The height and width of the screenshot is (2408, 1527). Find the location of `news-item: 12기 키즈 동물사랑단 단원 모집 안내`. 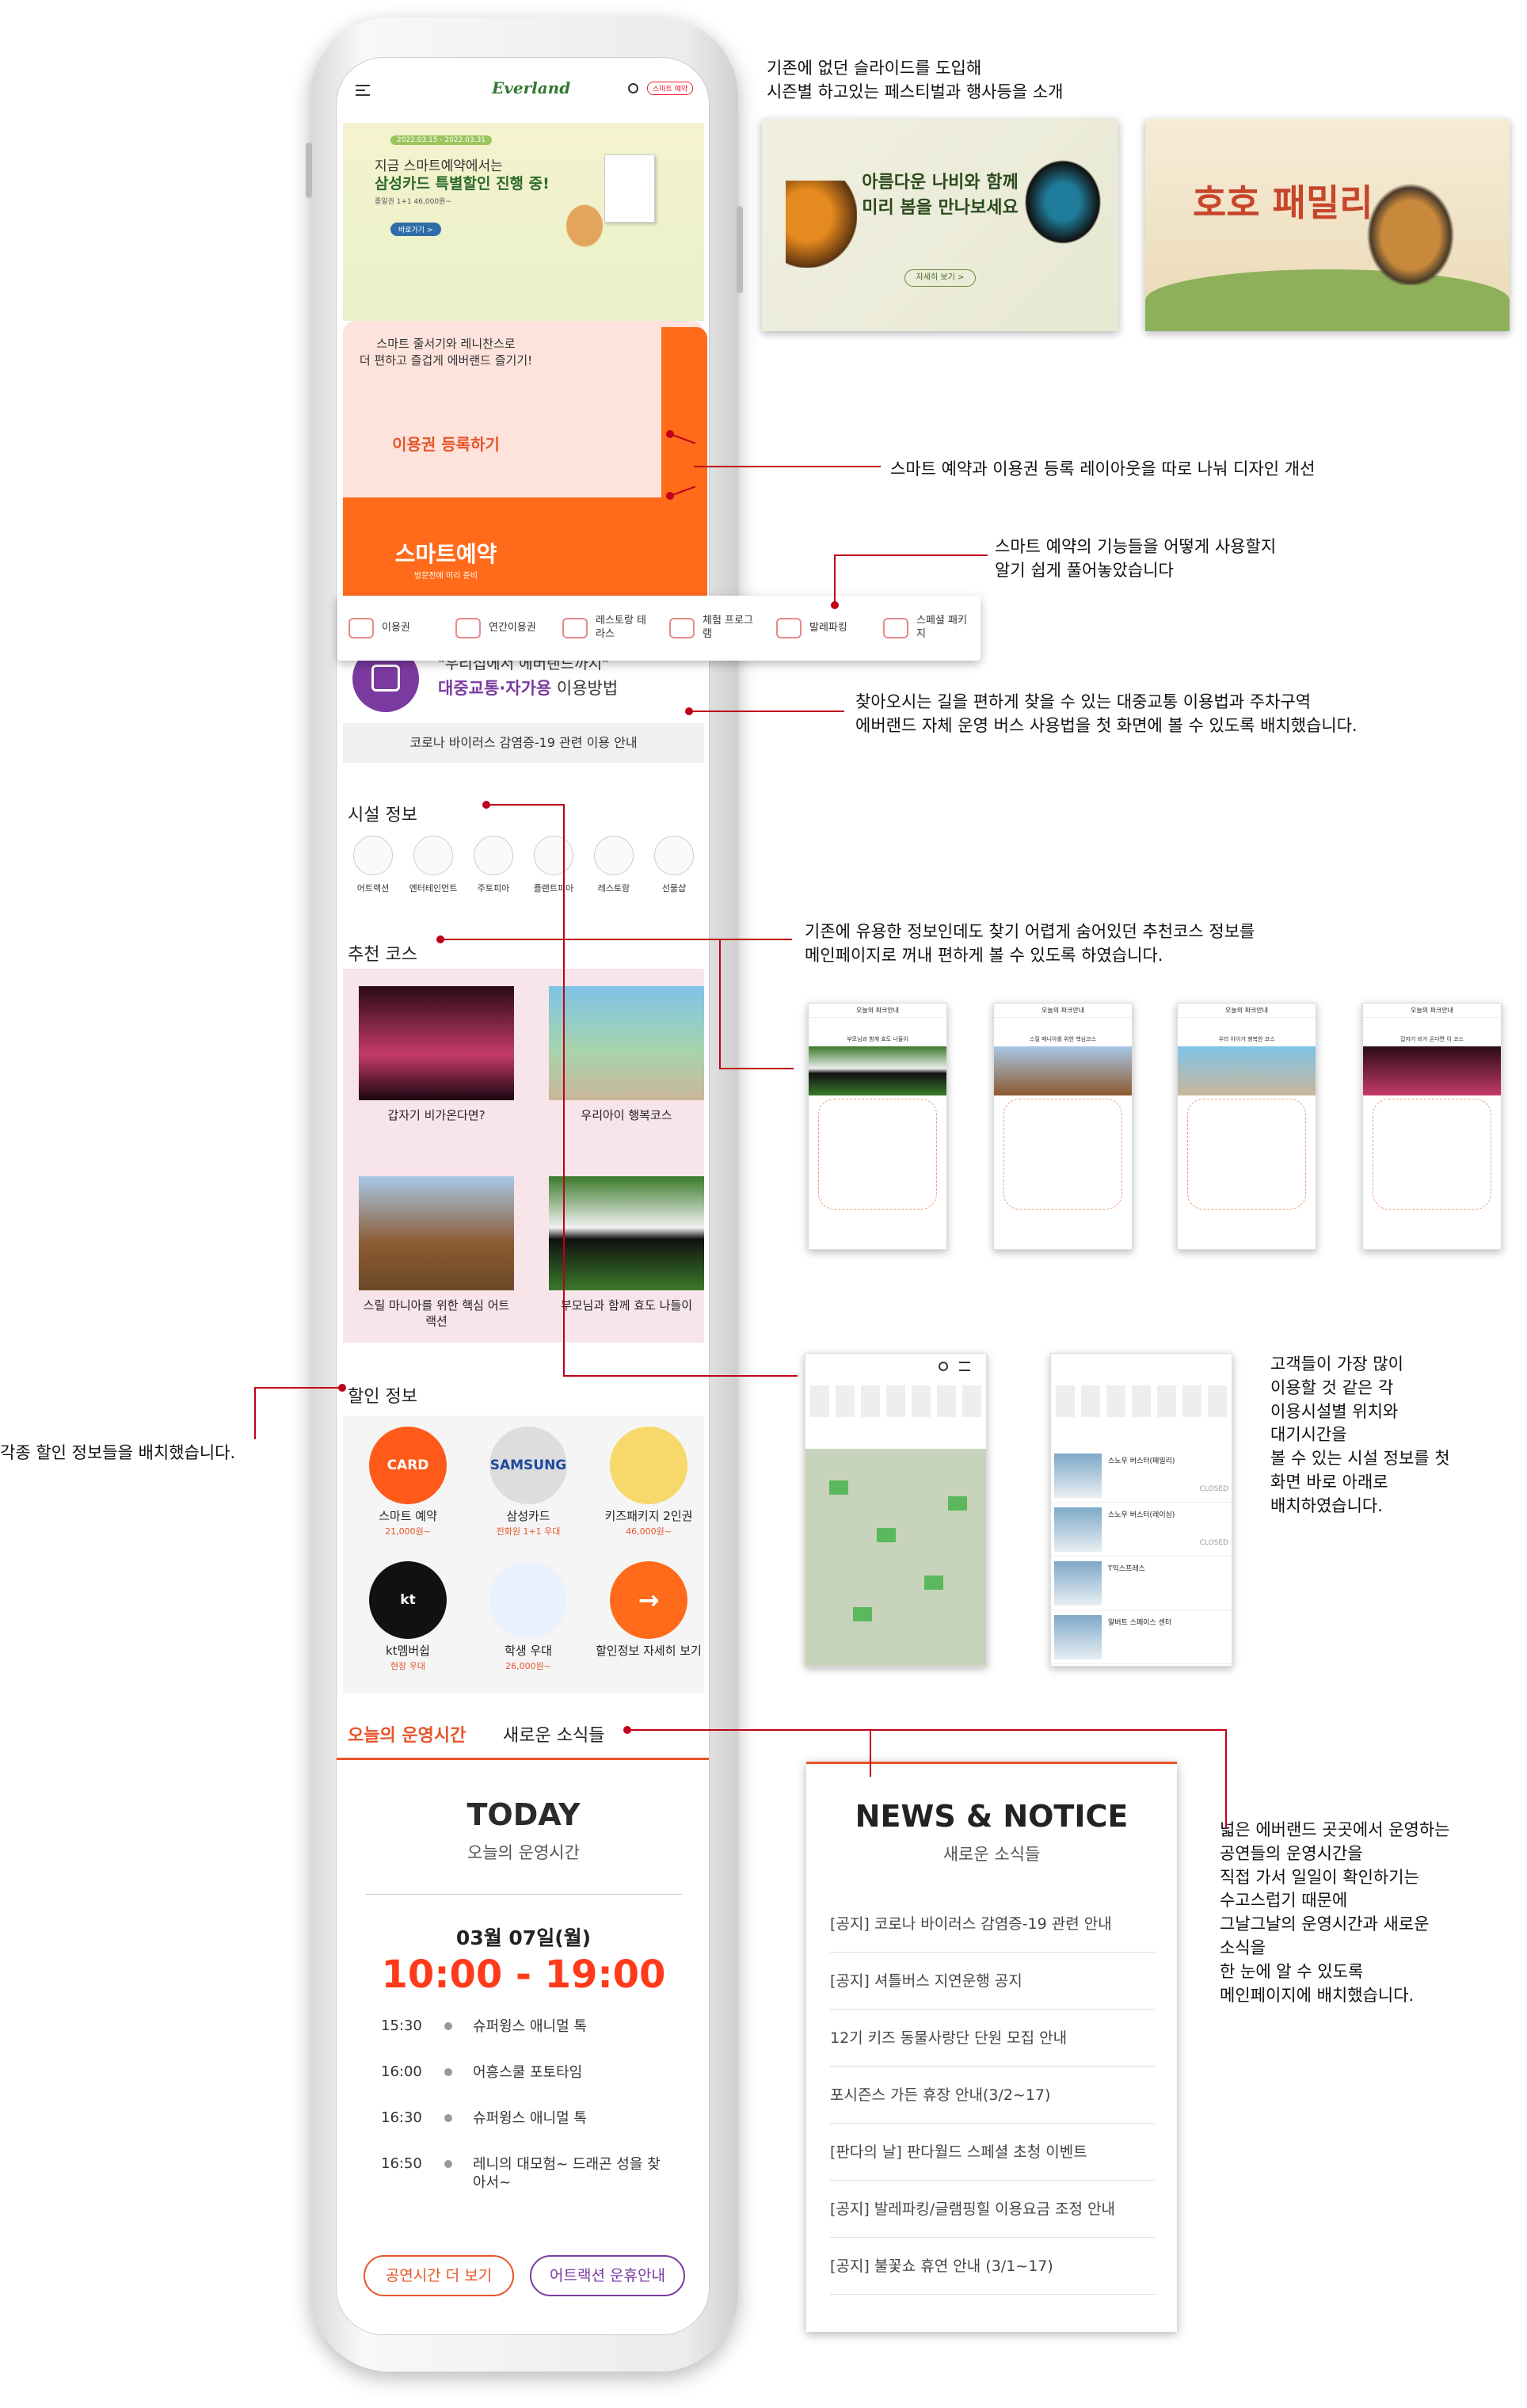

news-item: 12기 키즈 동물사랑단 단원 모집 안내 is located at coordinates (992, 2039).